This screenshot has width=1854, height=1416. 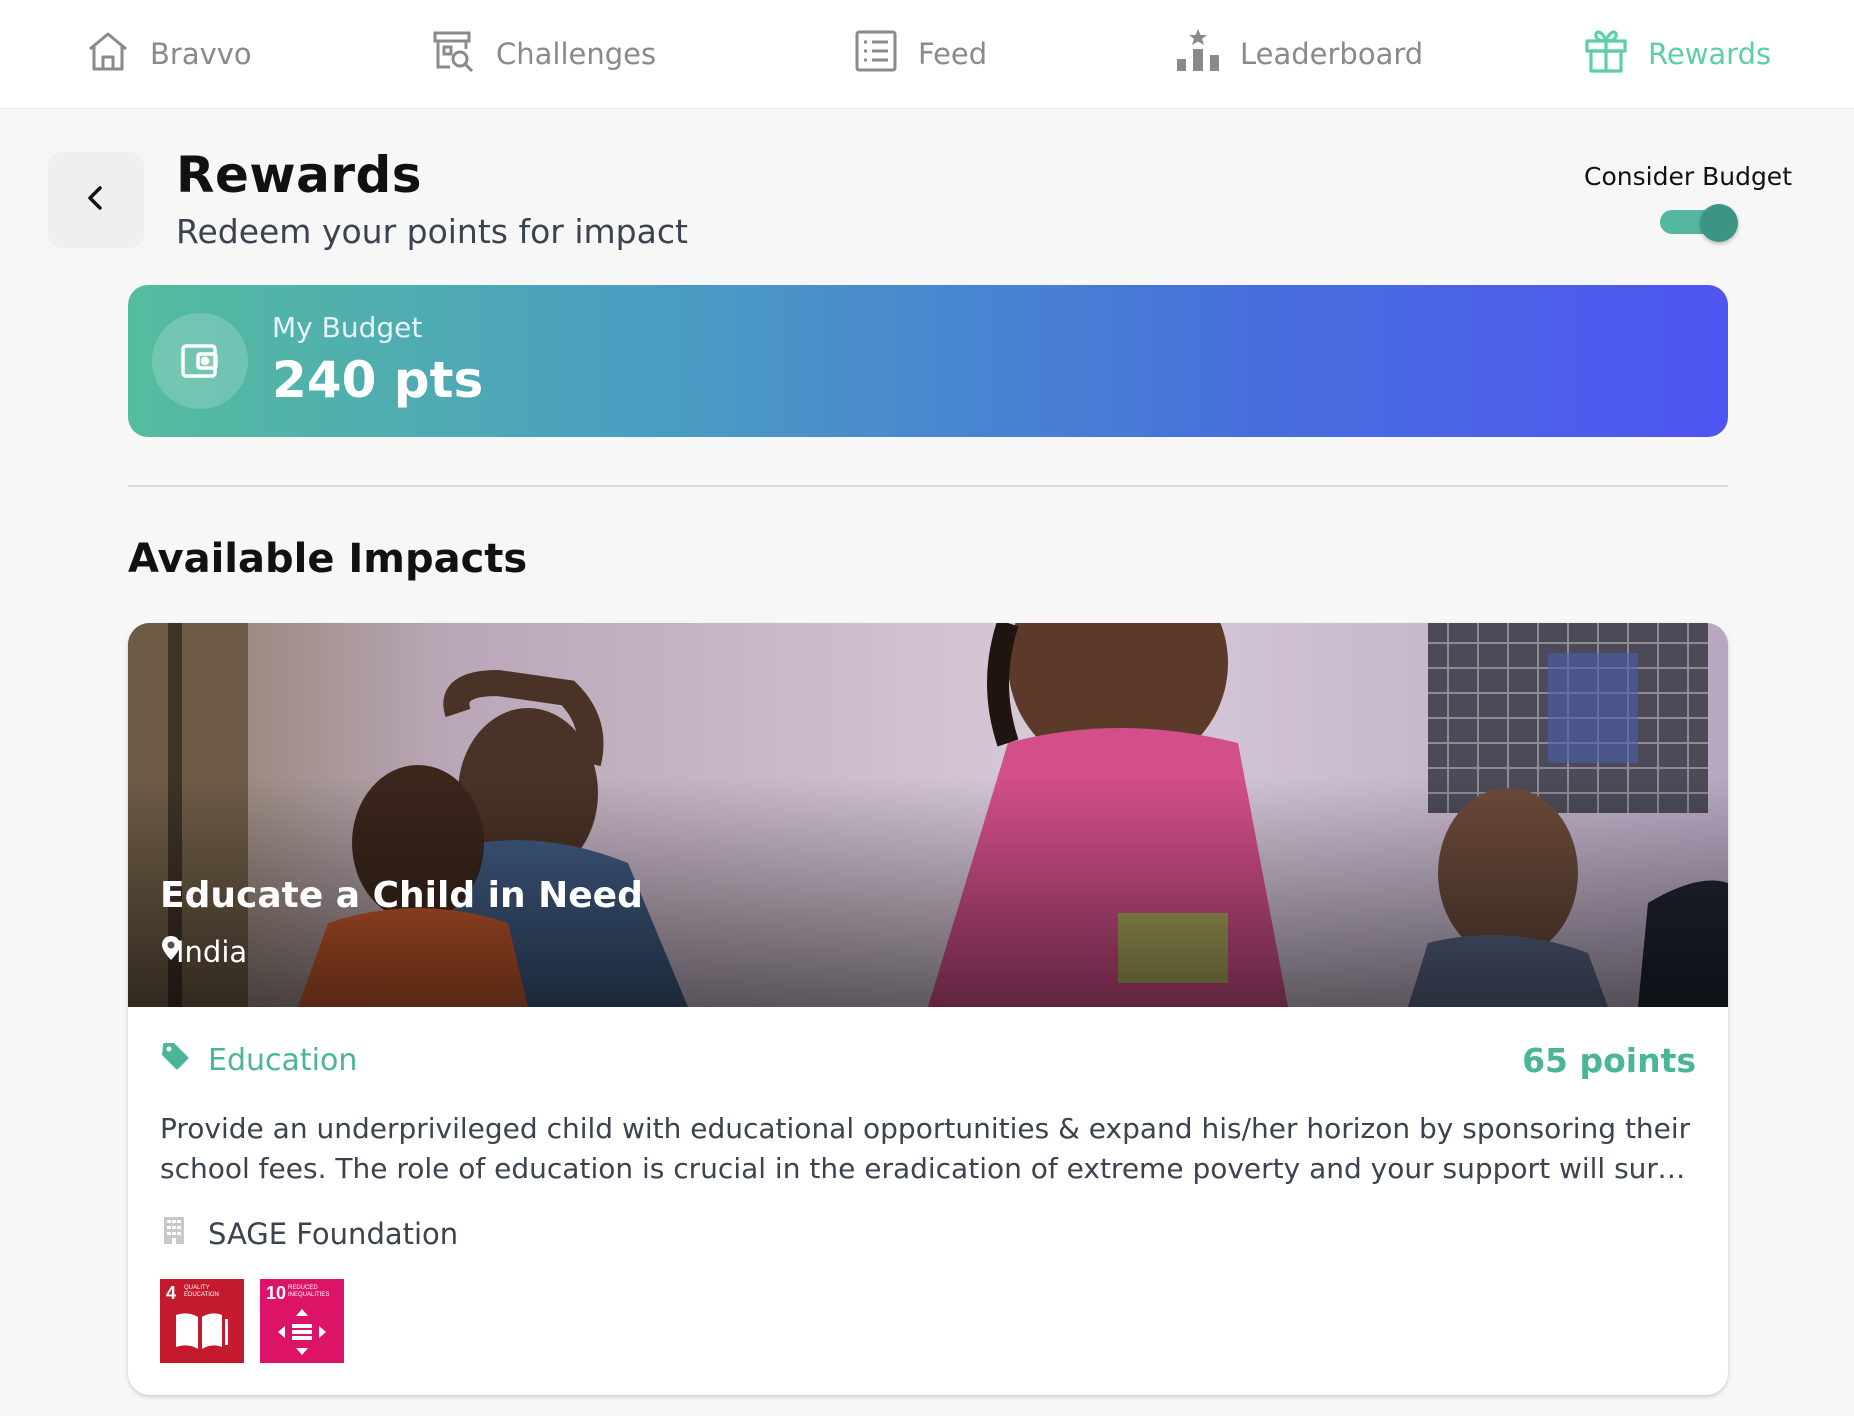 What do you see at coordinates (378, 380) in the screenshot?
I see `budget-value: 240 pts` at bounding box center [378, 380].